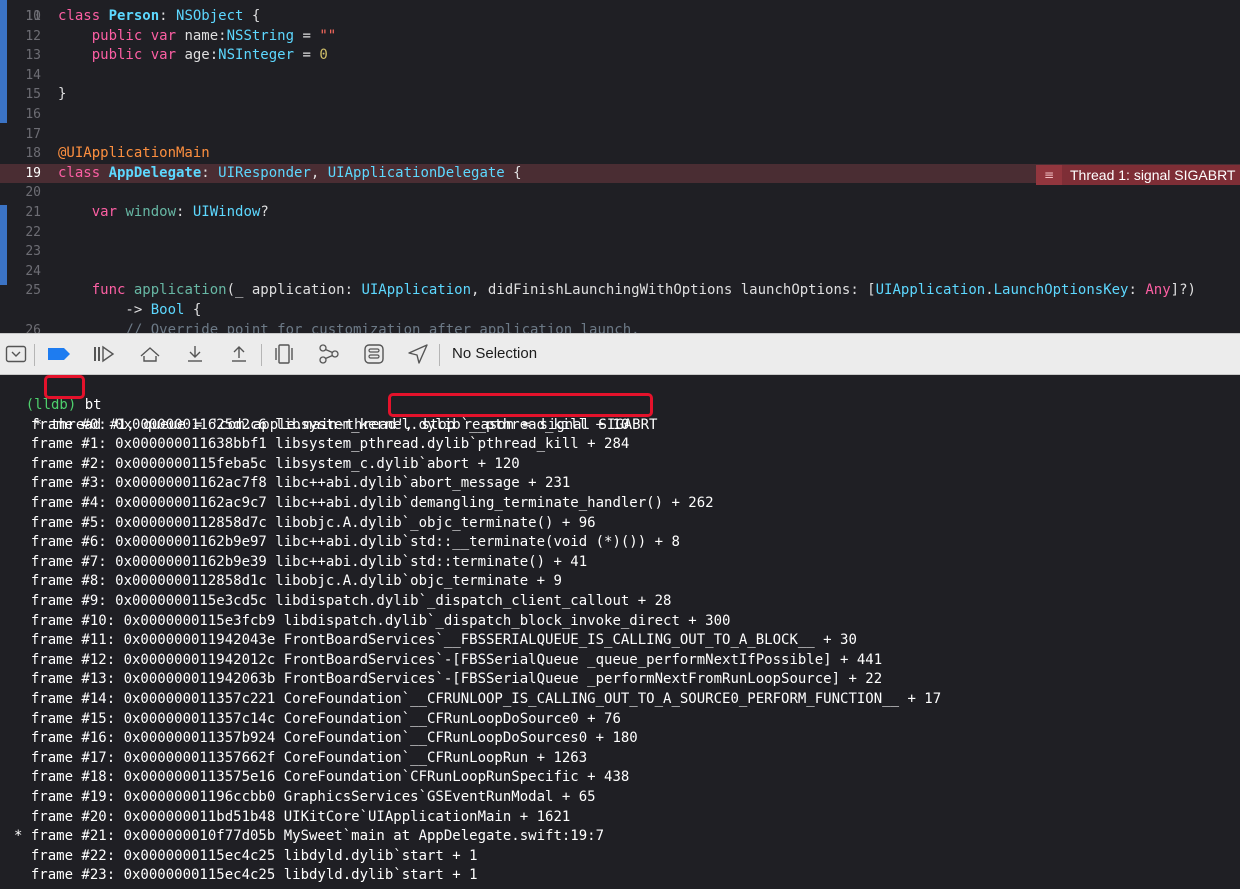  What do you see at coordinates (418, 354) in the screenshot?
I see `simulate-location-icon` at bounding box center [418, 354].